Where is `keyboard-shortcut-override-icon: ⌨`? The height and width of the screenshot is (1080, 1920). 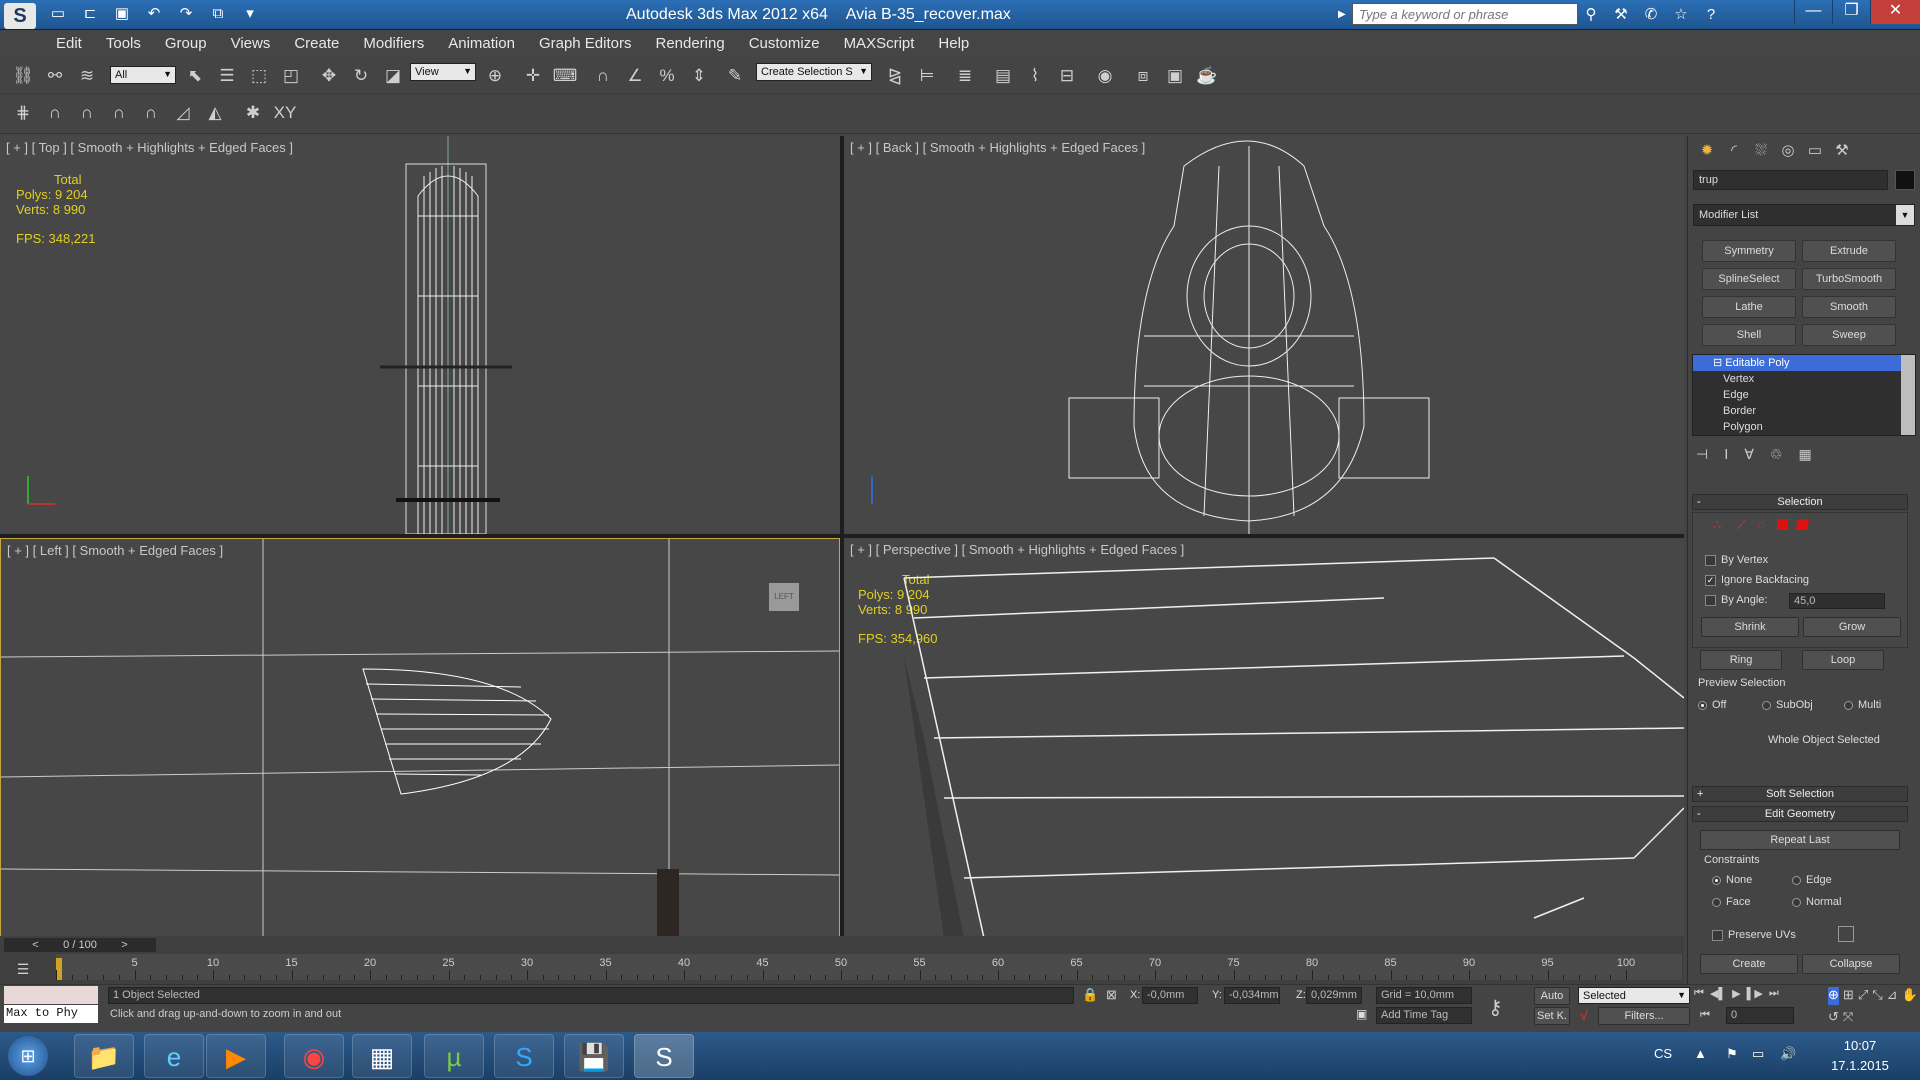 keyboard-shortcut-override-icon: ⌨ is located at coordinates (565, 76).